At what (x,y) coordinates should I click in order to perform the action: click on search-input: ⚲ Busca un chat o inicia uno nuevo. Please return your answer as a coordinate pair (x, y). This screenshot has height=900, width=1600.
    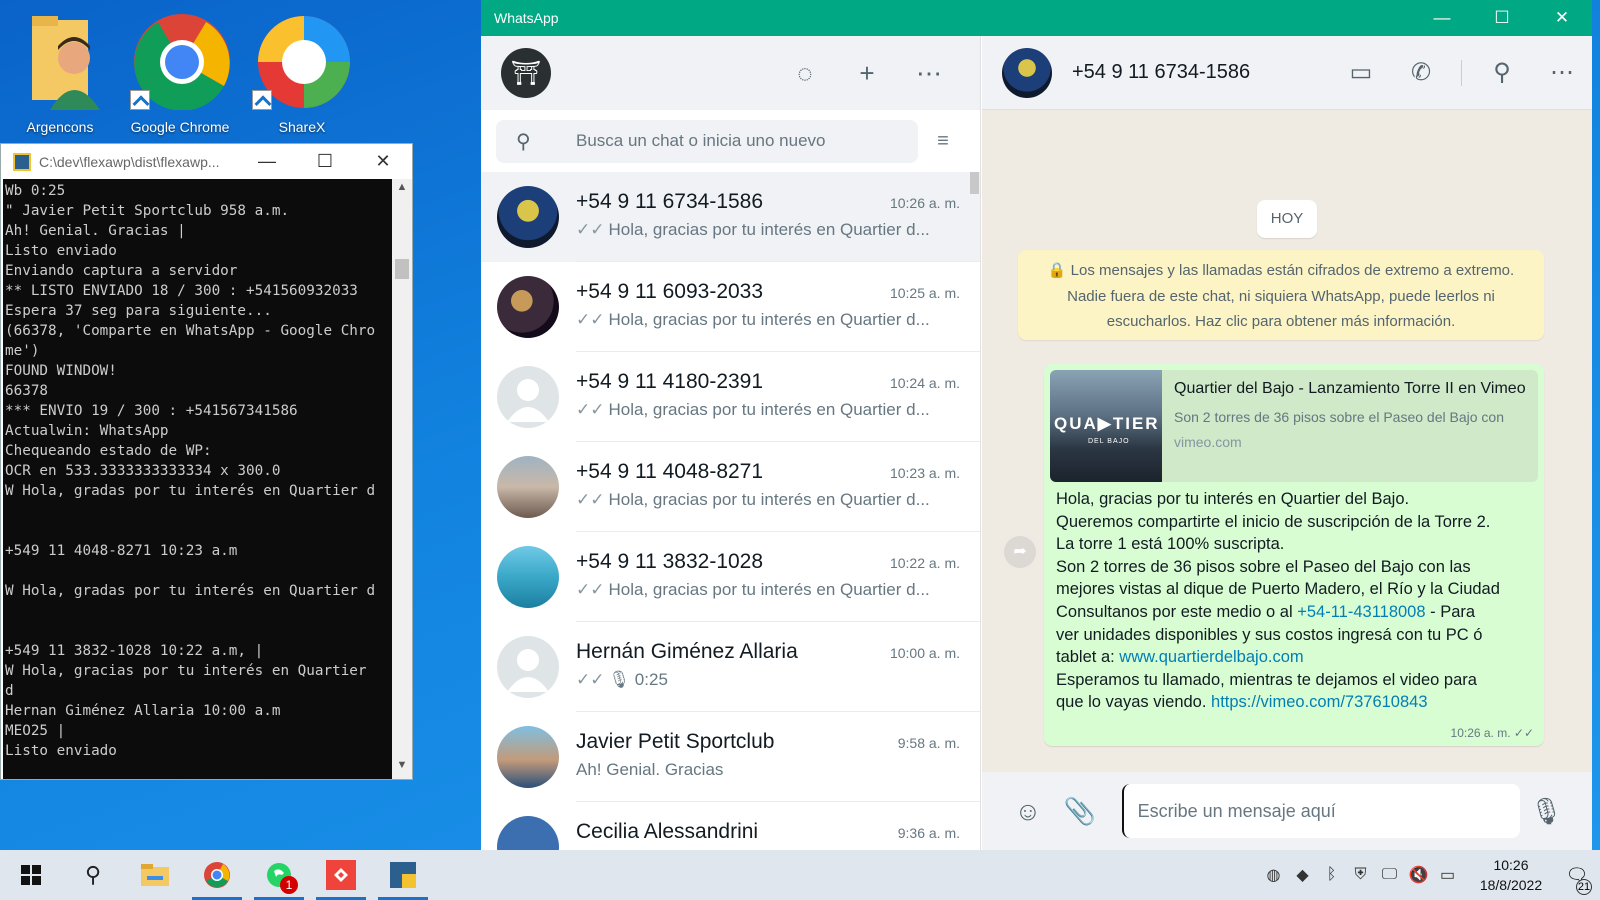
    Looking at the image, I should click on (707, 141).